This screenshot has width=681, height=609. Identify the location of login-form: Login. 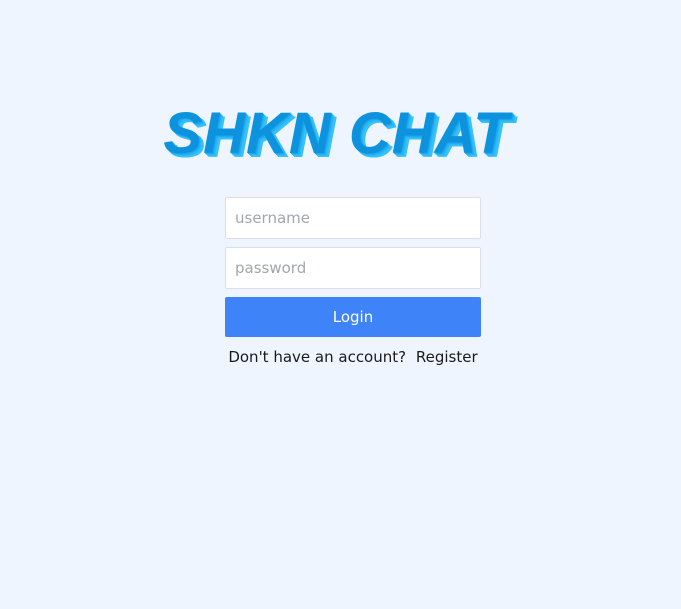
(353, 267).